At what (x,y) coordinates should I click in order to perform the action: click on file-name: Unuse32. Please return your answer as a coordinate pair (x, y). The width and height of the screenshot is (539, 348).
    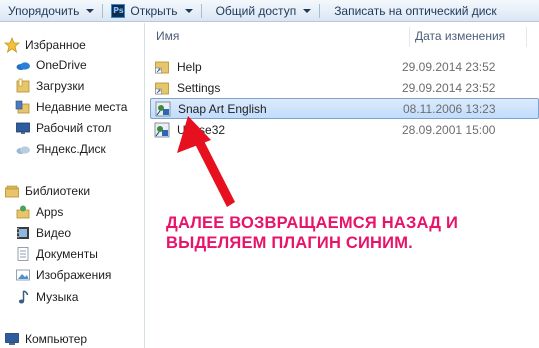
    Looking at the image, I should click on (201, 130).